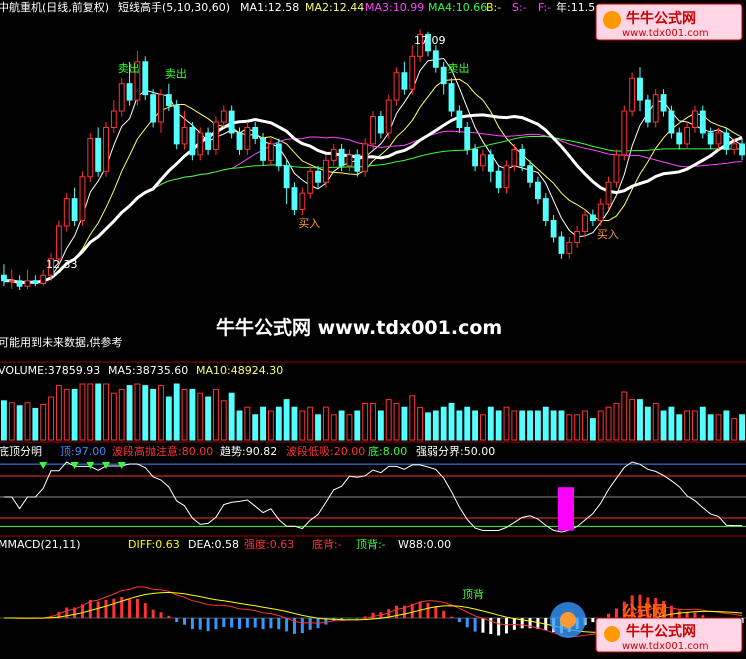 Image resolution: width=746 pixels, height=659 pixels. I want to click on ma3-value: MA3:10.99, so click(394, 7).